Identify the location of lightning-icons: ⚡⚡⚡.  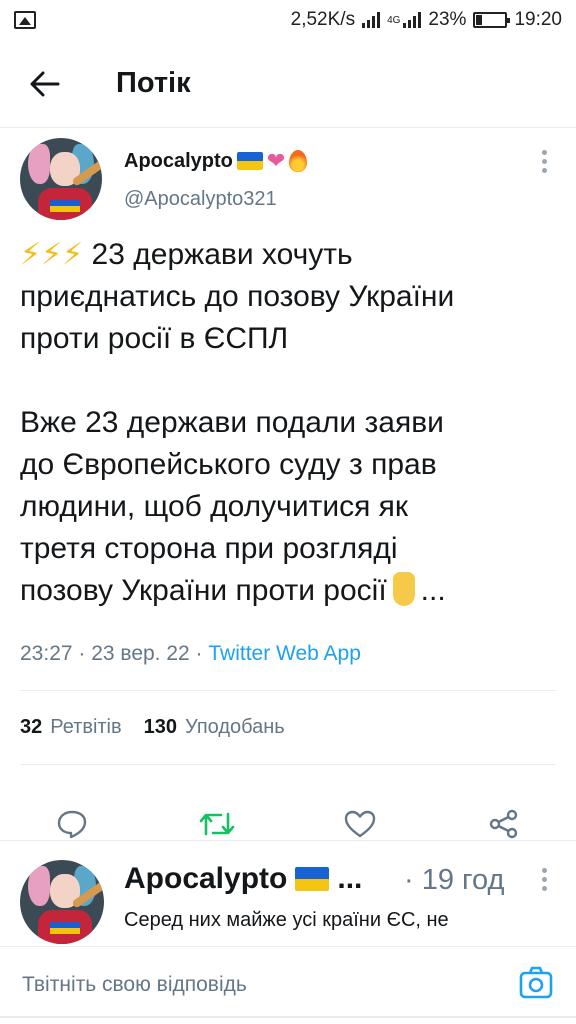
(52, 254).